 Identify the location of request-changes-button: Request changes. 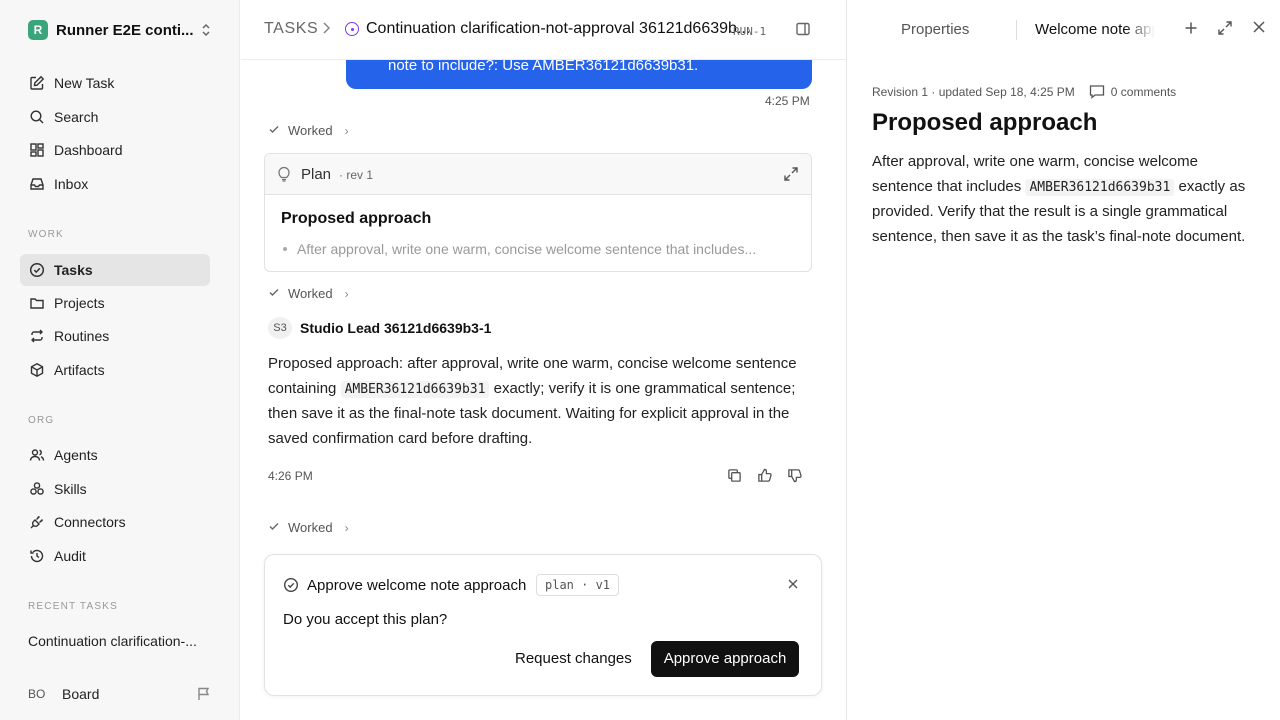
(573, 659).